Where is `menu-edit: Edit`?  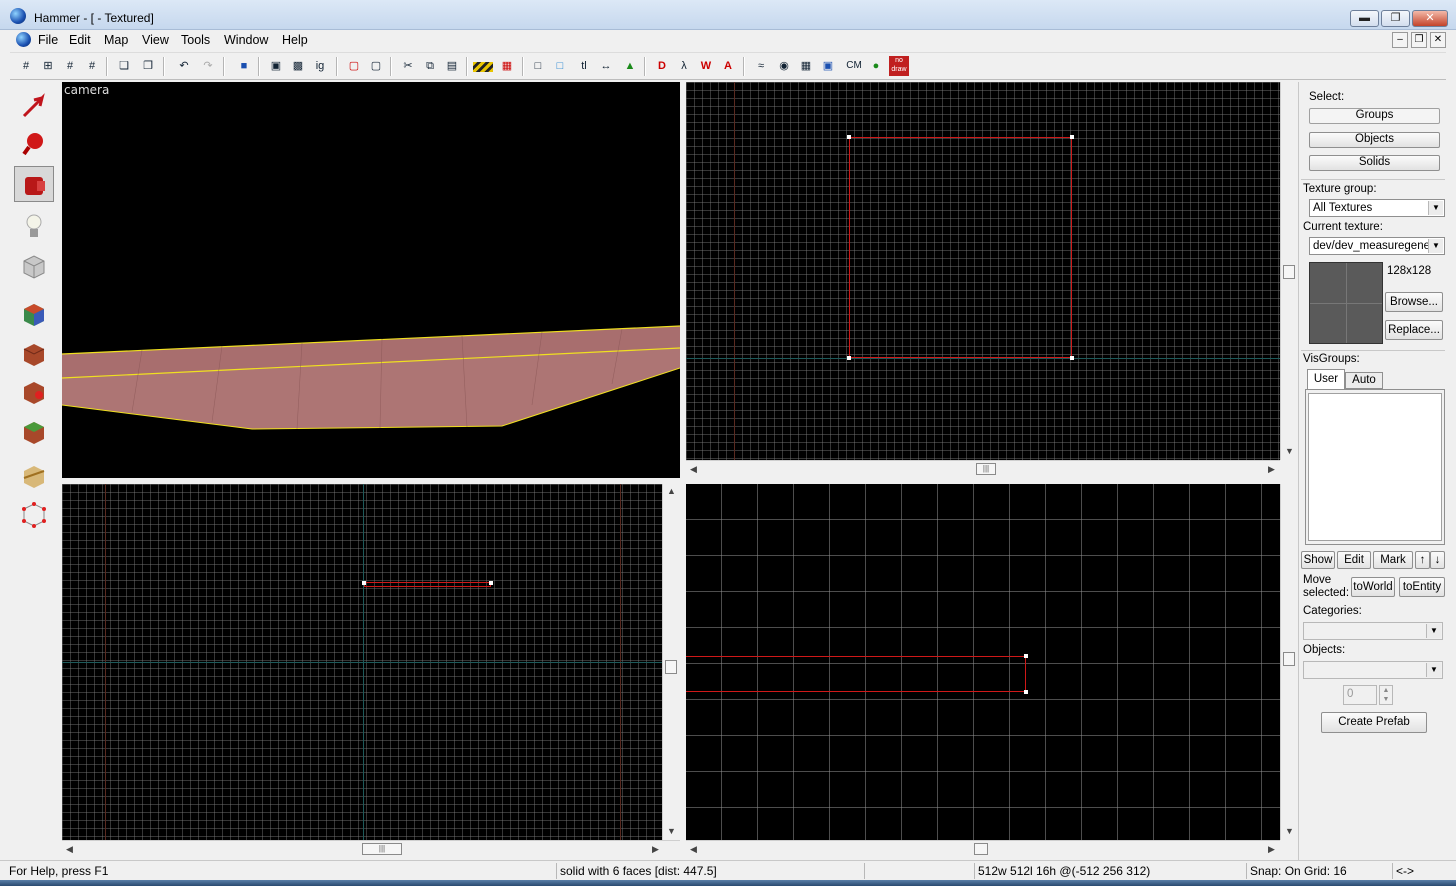
menu-edit: Edit is located at coordinates (80, 40).